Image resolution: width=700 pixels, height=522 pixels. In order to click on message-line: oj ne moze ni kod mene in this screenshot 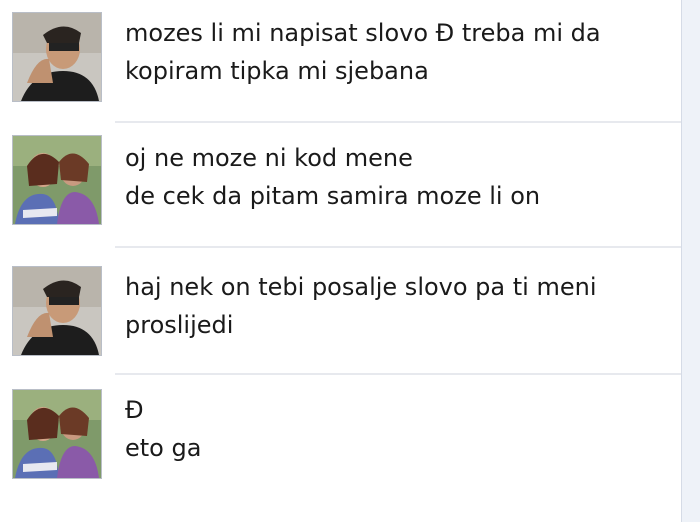, I will do `click(269, 158)`.